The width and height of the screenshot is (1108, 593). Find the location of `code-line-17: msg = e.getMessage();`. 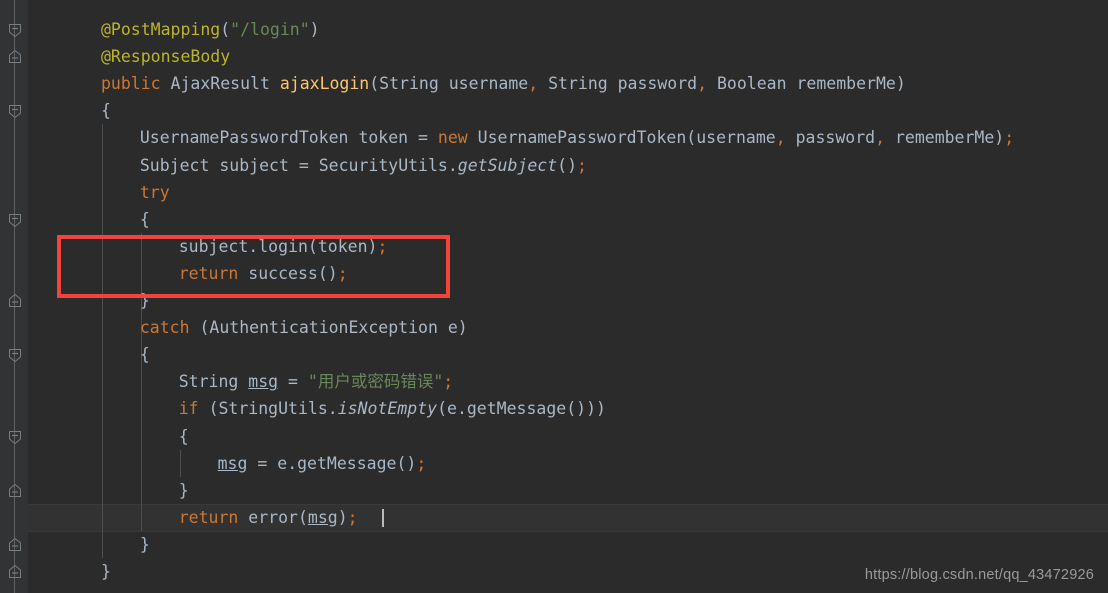

code-line-17: msg = e.getMessage(); is located at coordinates (322, 464).